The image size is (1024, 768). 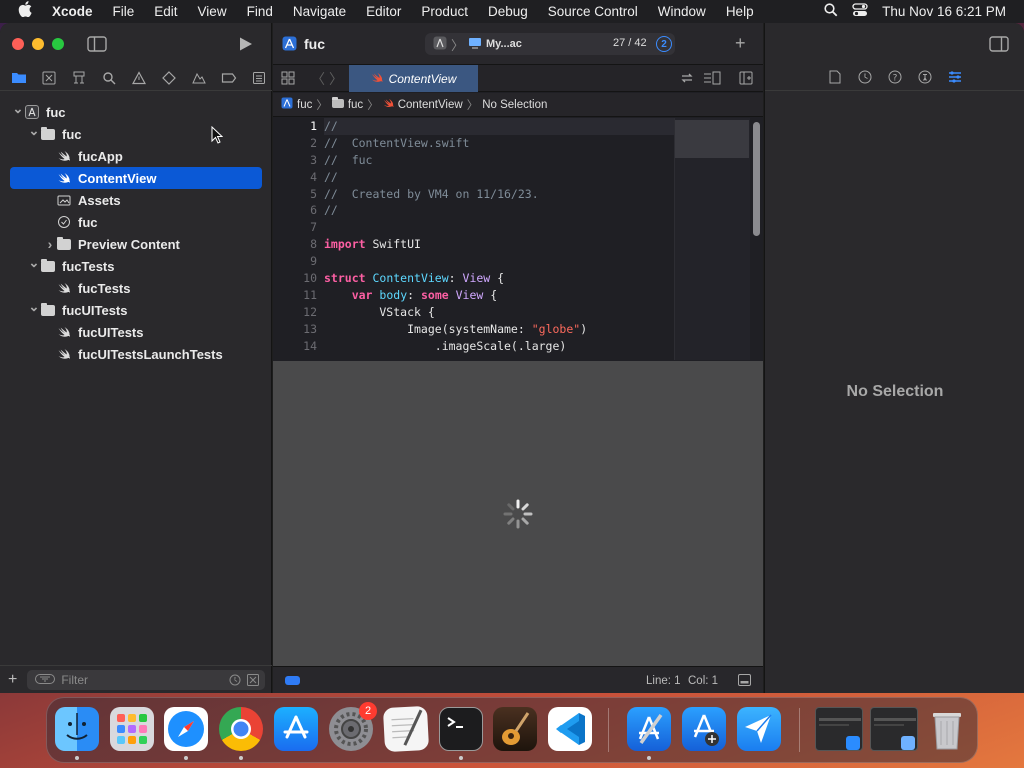 What do you see at coordinates (999, 46) in the screenshot?
I see `inspector-toggle-icon` at bounding box center [999, 46].